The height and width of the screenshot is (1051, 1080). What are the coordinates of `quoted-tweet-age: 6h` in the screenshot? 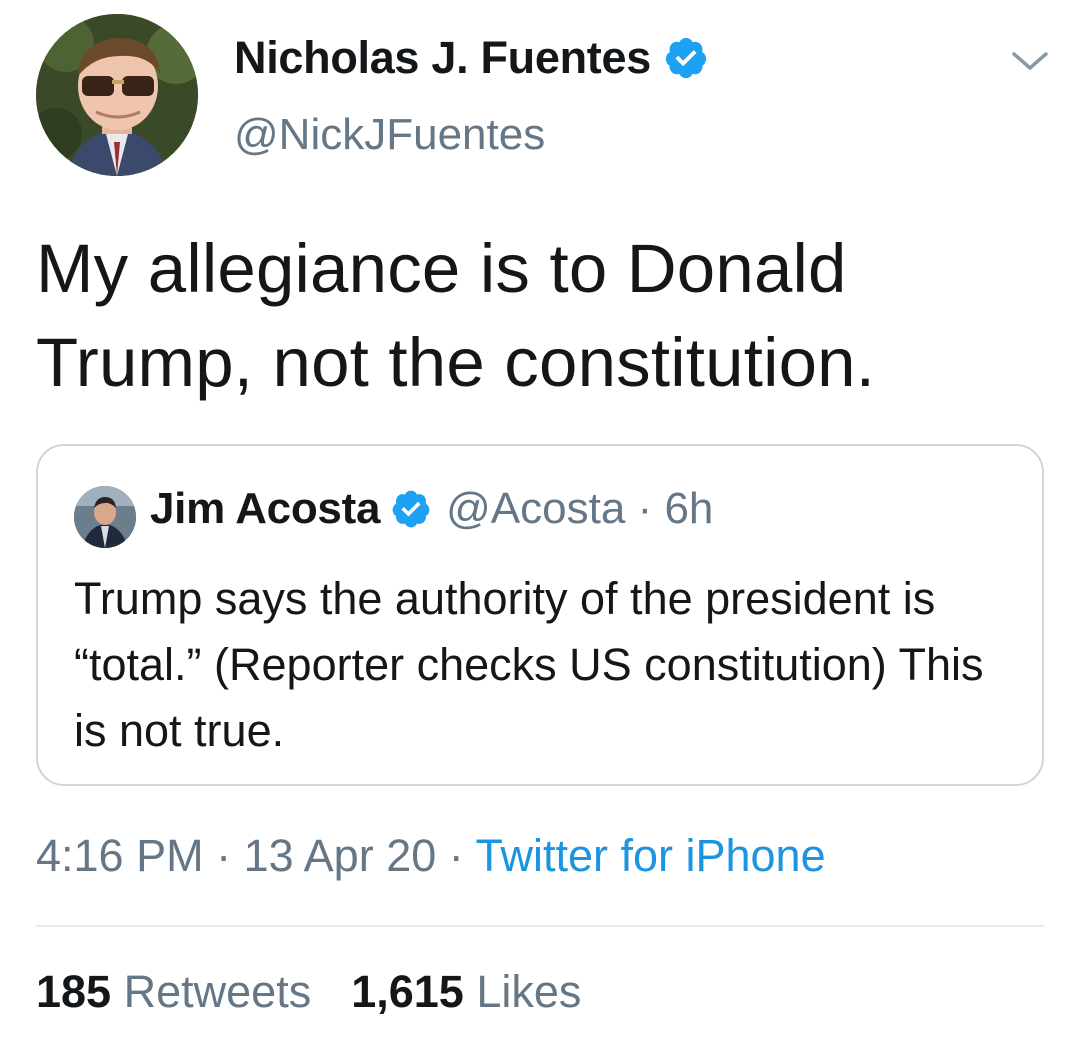 It's located at (688, 509).